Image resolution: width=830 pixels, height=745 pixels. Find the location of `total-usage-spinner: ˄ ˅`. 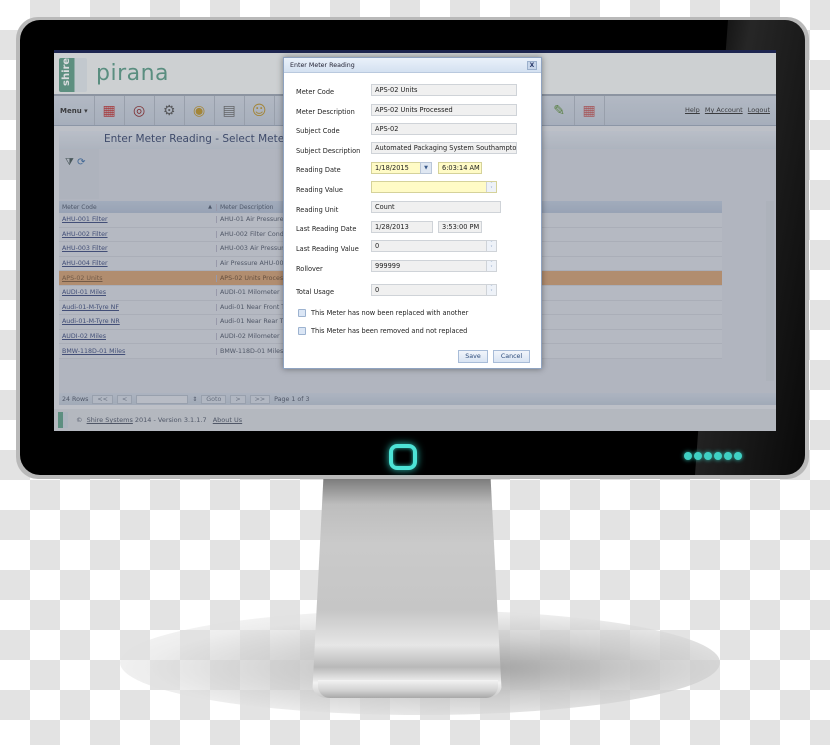

total-usage-spinner: ˄ ˅ is located at coordinates (491, 290).